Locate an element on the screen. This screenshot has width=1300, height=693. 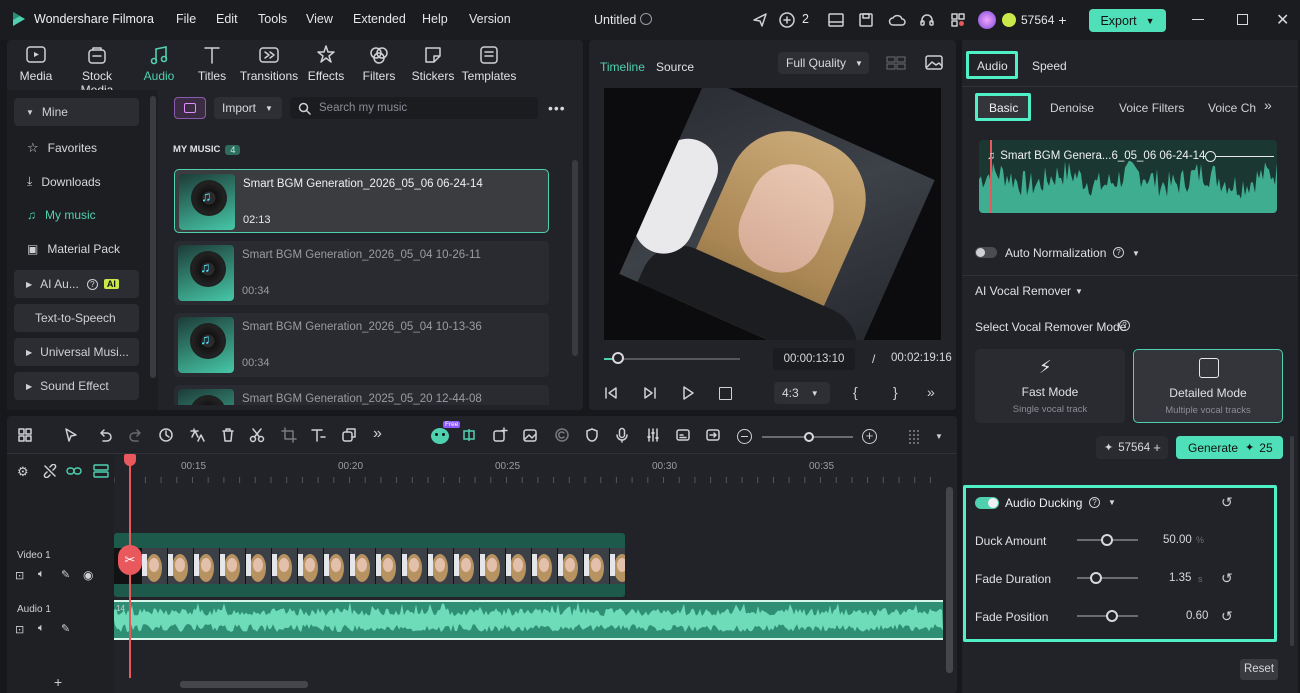
reset-button: Reset is located at coordinates (1259, 669).